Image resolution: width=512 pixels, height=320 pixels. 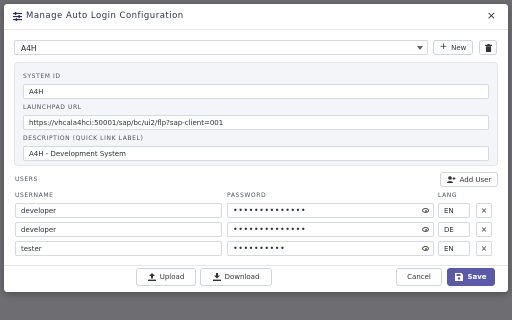 I want to click on download-button: Download, so click(x=236, y=277).